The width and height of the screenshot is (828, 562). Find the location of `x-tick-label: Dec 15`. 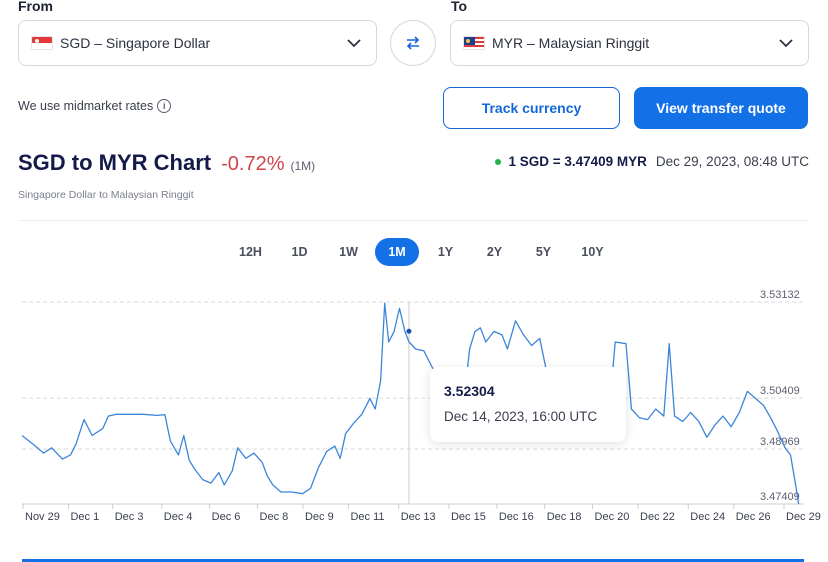

x-tick-label: Dec 15 is located at coordinates (468, 517).